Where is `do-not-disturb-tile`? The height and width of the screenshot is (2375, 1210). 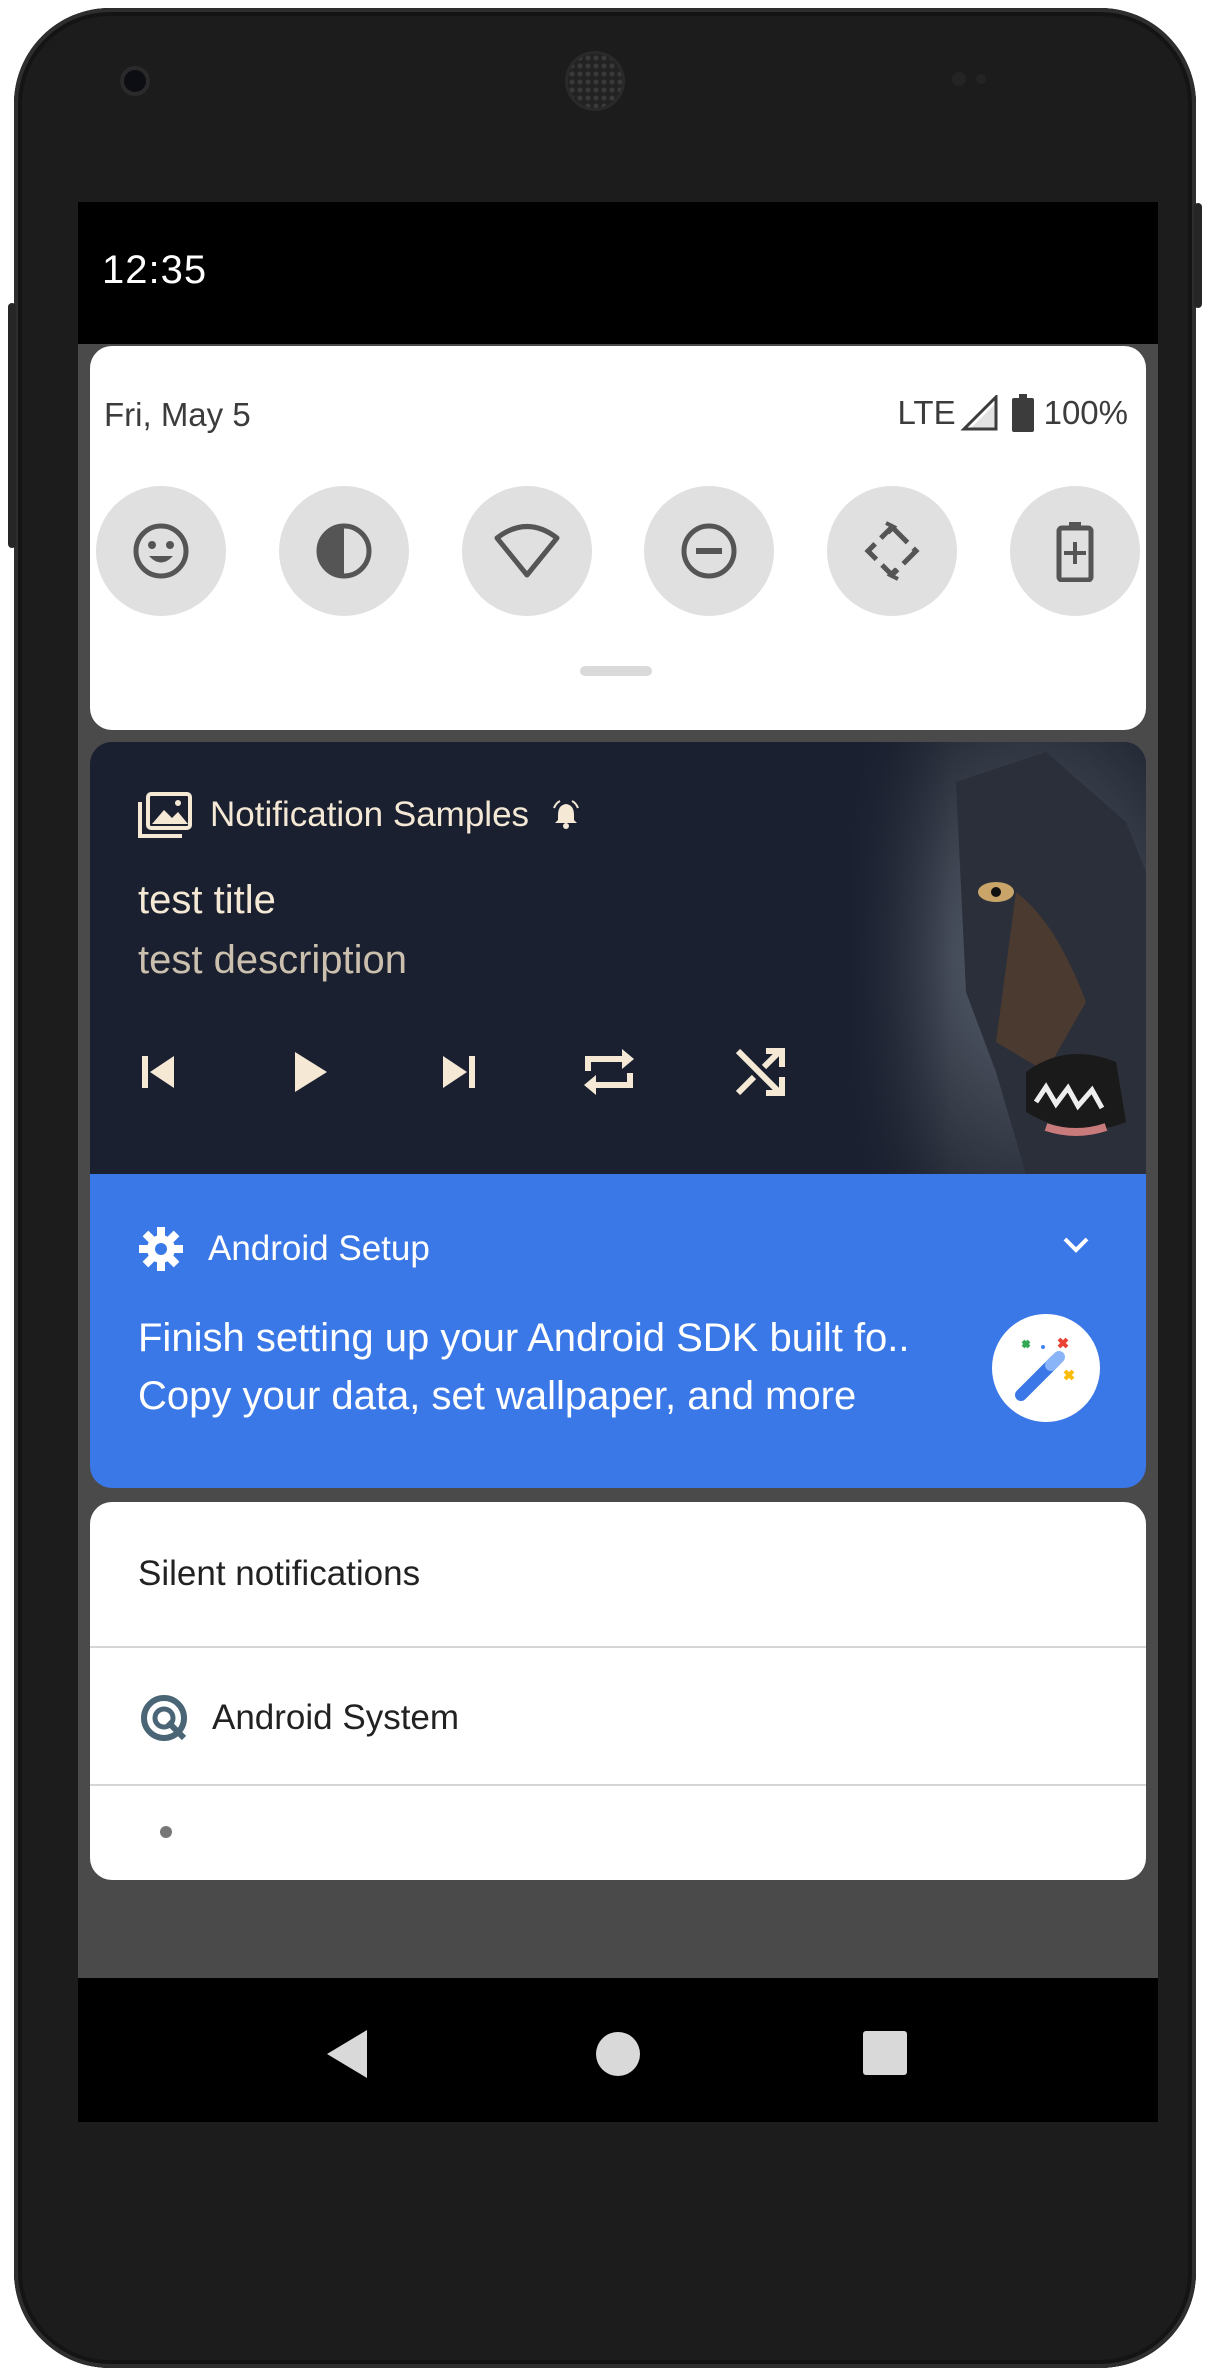
do-not-disturb-tile is located at coordinates (709, 551).